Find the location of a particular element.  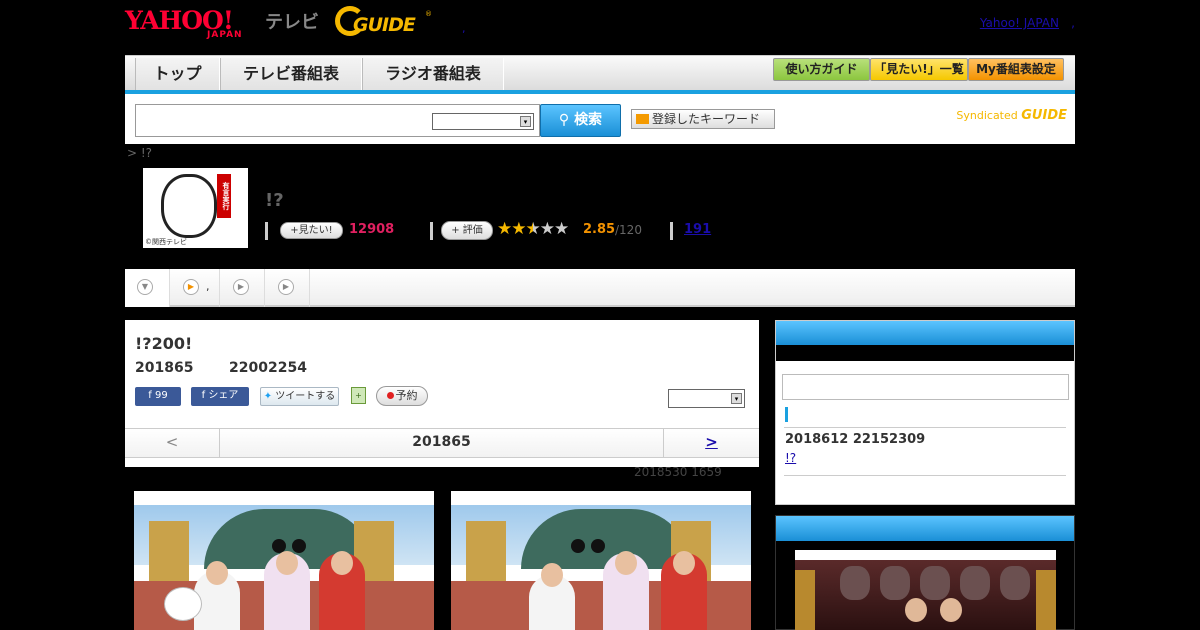

featured-decoration is located at coordinates (1046, 600).